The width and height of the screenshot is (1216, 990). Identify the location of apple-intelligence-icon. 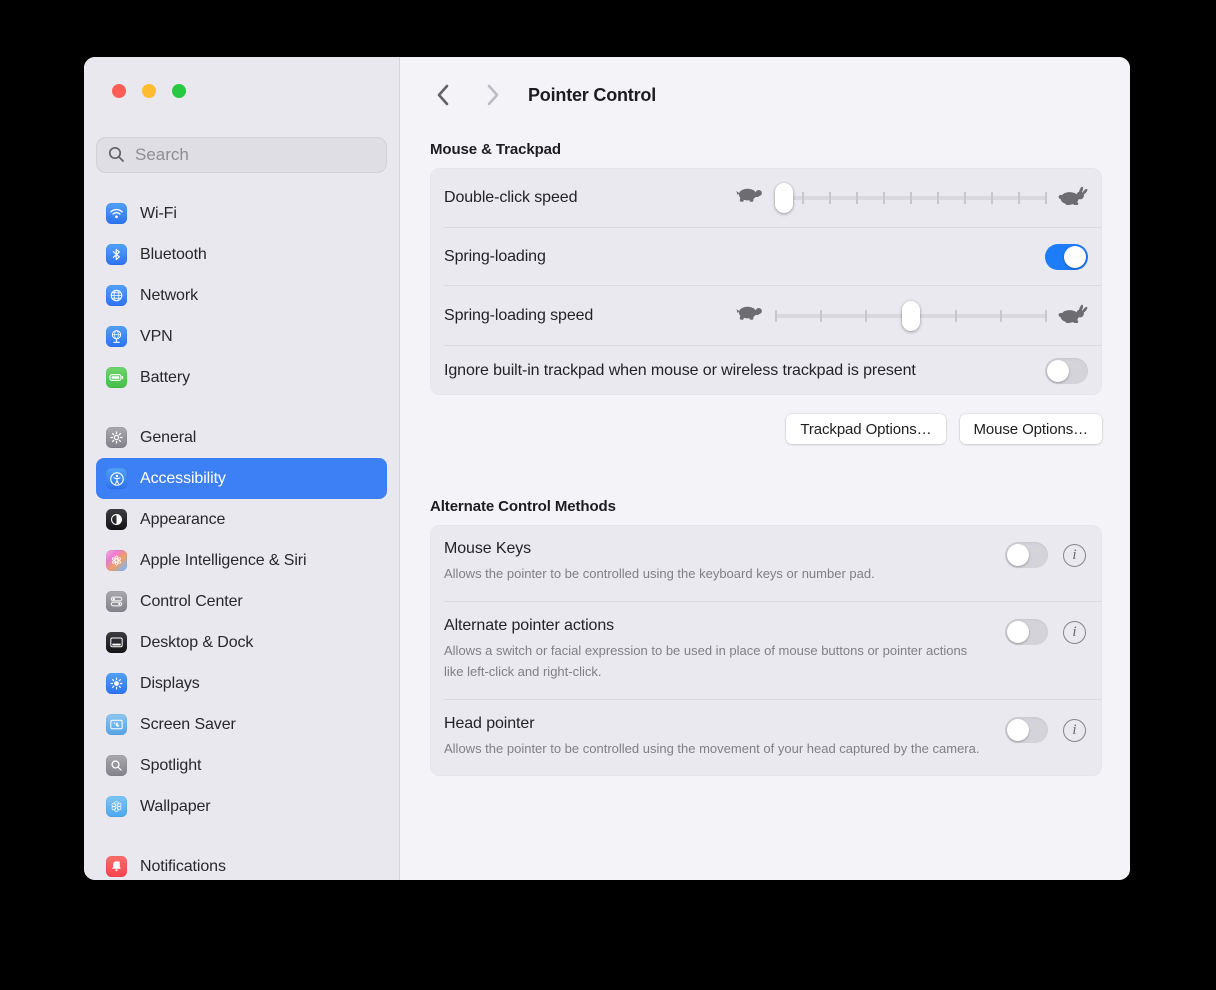
(116, 560).